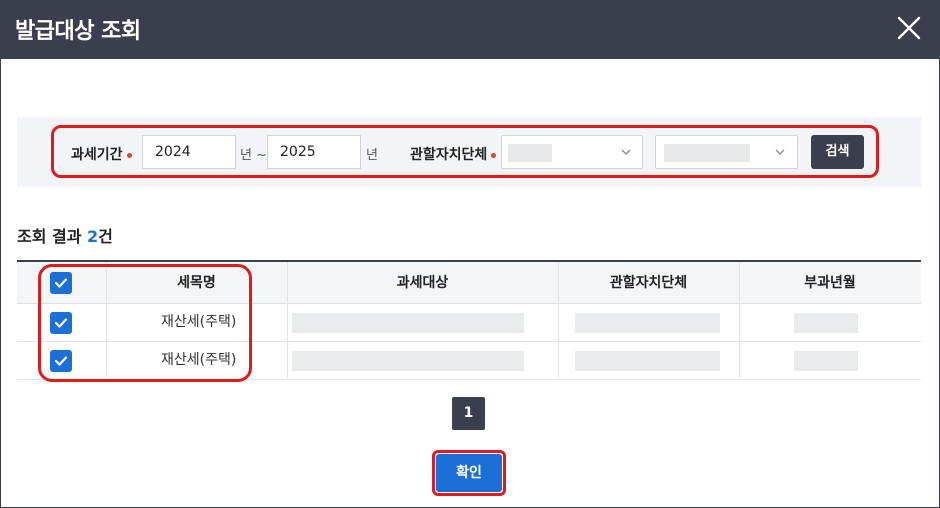 This screenshot has width=940, height=508. I want to click on modal-header: 발급대상 조회, so click(470, 30).